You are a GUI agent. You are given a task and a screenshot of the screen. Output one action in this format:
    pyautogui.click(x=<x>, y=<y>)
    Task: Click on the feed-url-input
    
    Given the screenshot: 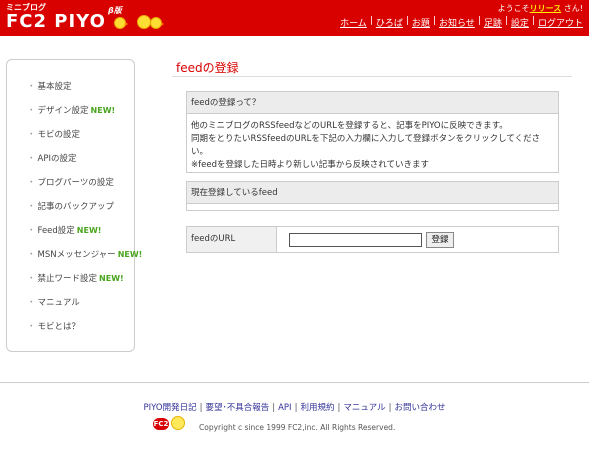 What is the action you would take?
    pyautogui.click(x=355, y=240)
    